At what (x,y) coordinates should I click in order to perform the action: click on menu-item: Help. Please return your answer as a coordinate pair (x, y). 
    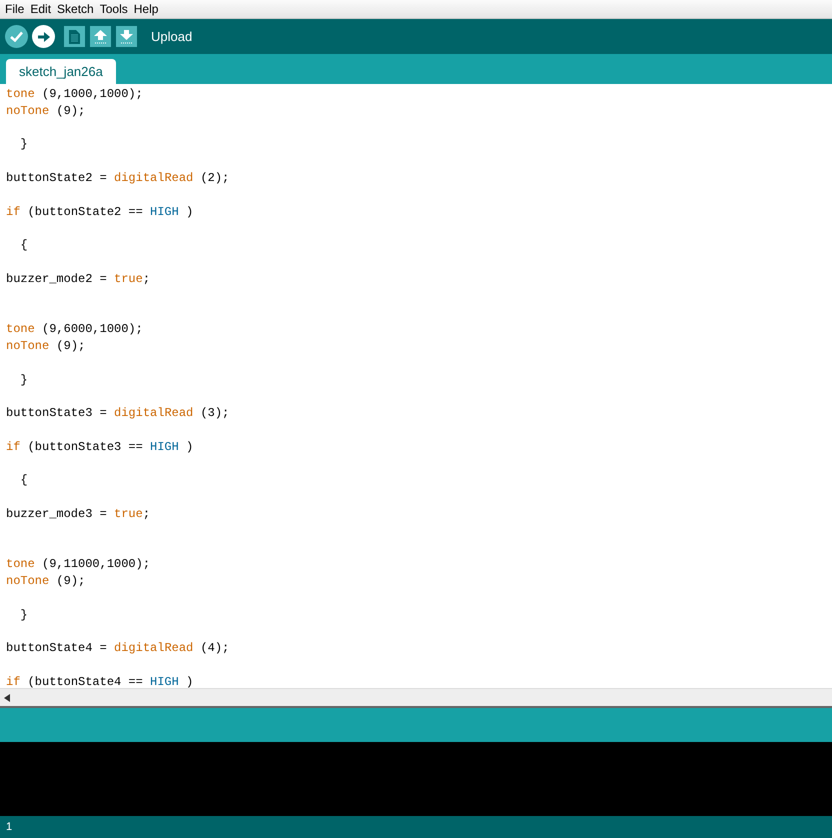
    Looking at the image, I should click on (146, 9).